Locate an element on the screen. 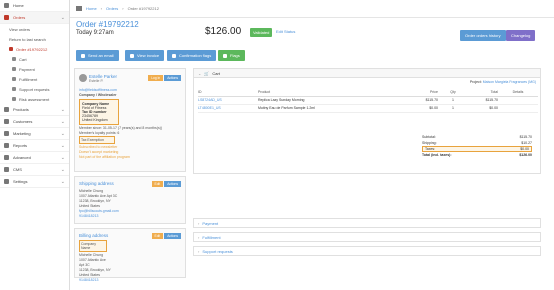 The image size is (554, 290). support-section: › Support requests is located at coordinates (367, 251).